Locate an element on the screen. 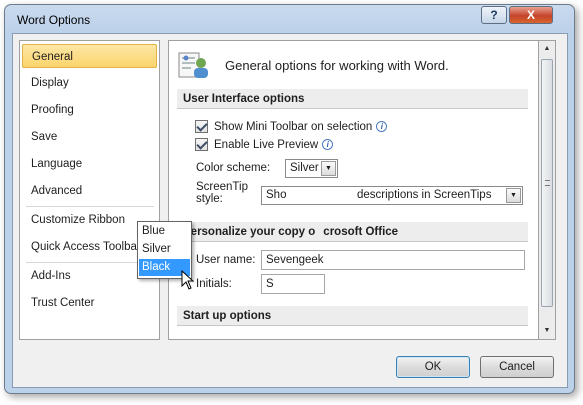 This screenshot has width=583, height=405. username-label: User name: is located at coordinates (226, 260).